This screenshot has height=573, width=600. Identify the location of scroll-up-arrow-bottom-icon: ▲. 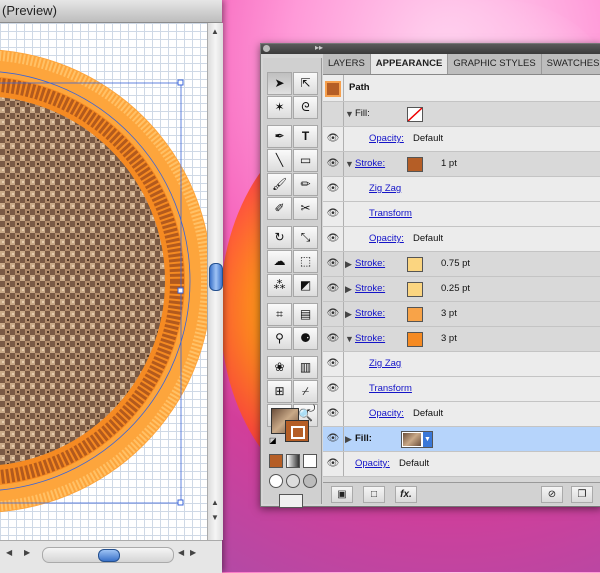
(215, 502).